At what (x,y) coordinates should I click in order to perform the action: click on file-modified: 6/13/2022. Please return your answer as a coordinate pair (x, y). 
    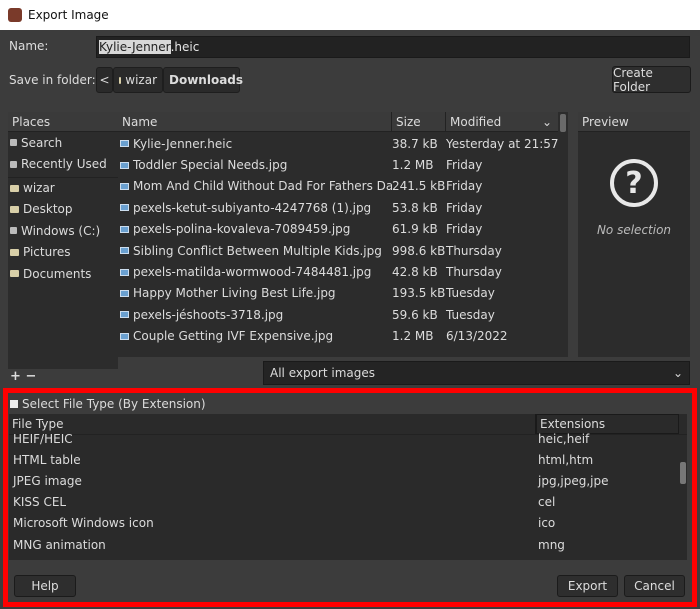
    Looking at the image, I should click on (477, 336).